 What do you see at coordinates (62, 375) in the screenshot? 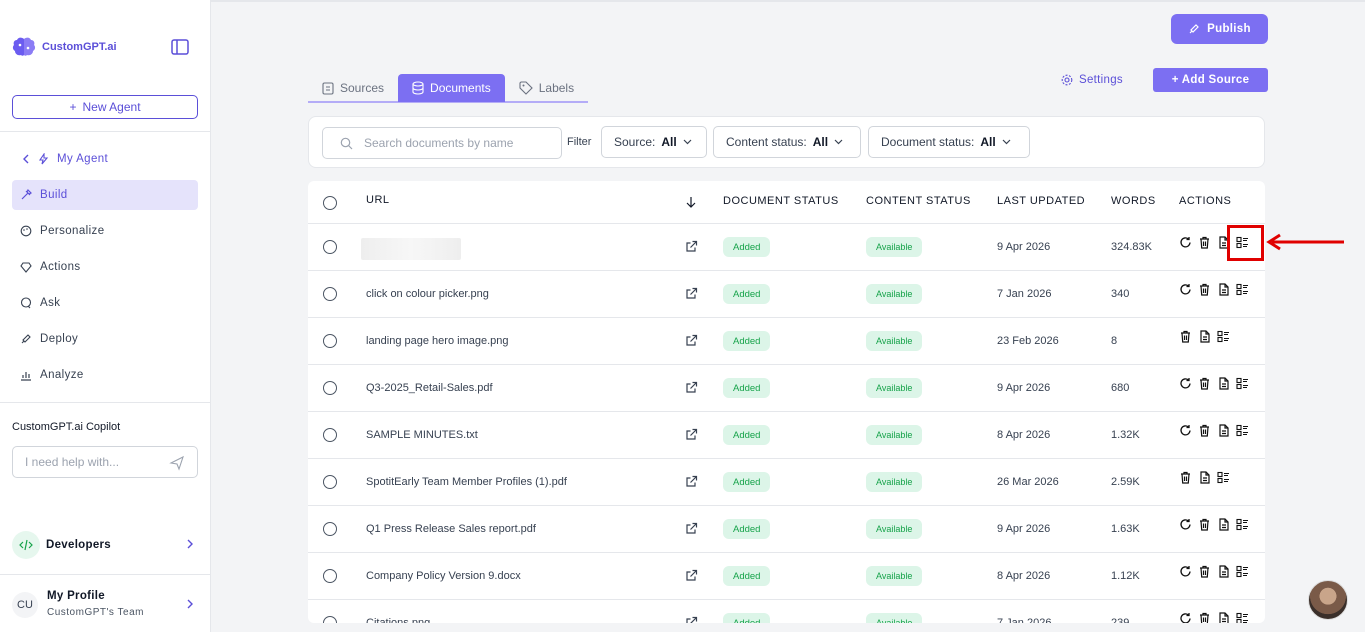
I see `sidebar-item-label: Analyze` at bounding box center [62, 375].